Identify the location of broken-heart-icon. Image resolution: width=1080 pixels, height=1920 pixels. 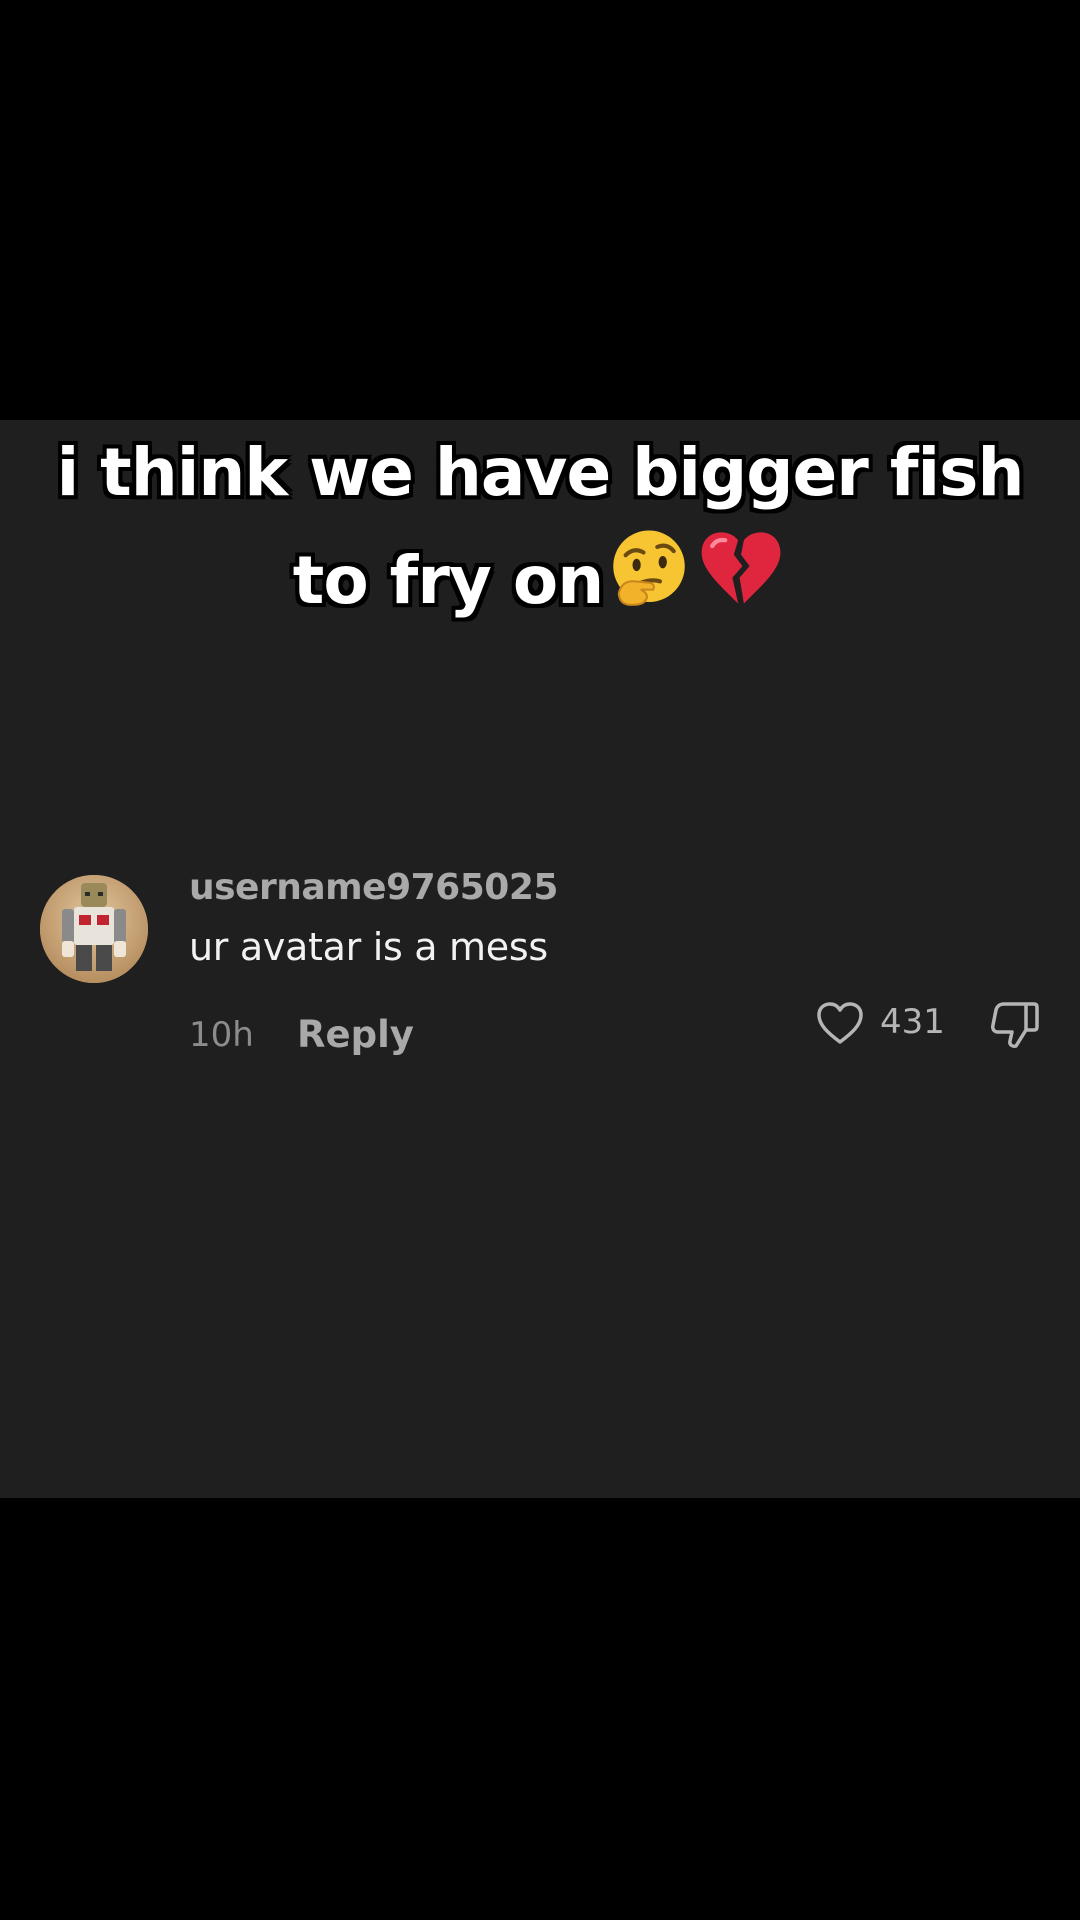
(741, 569).